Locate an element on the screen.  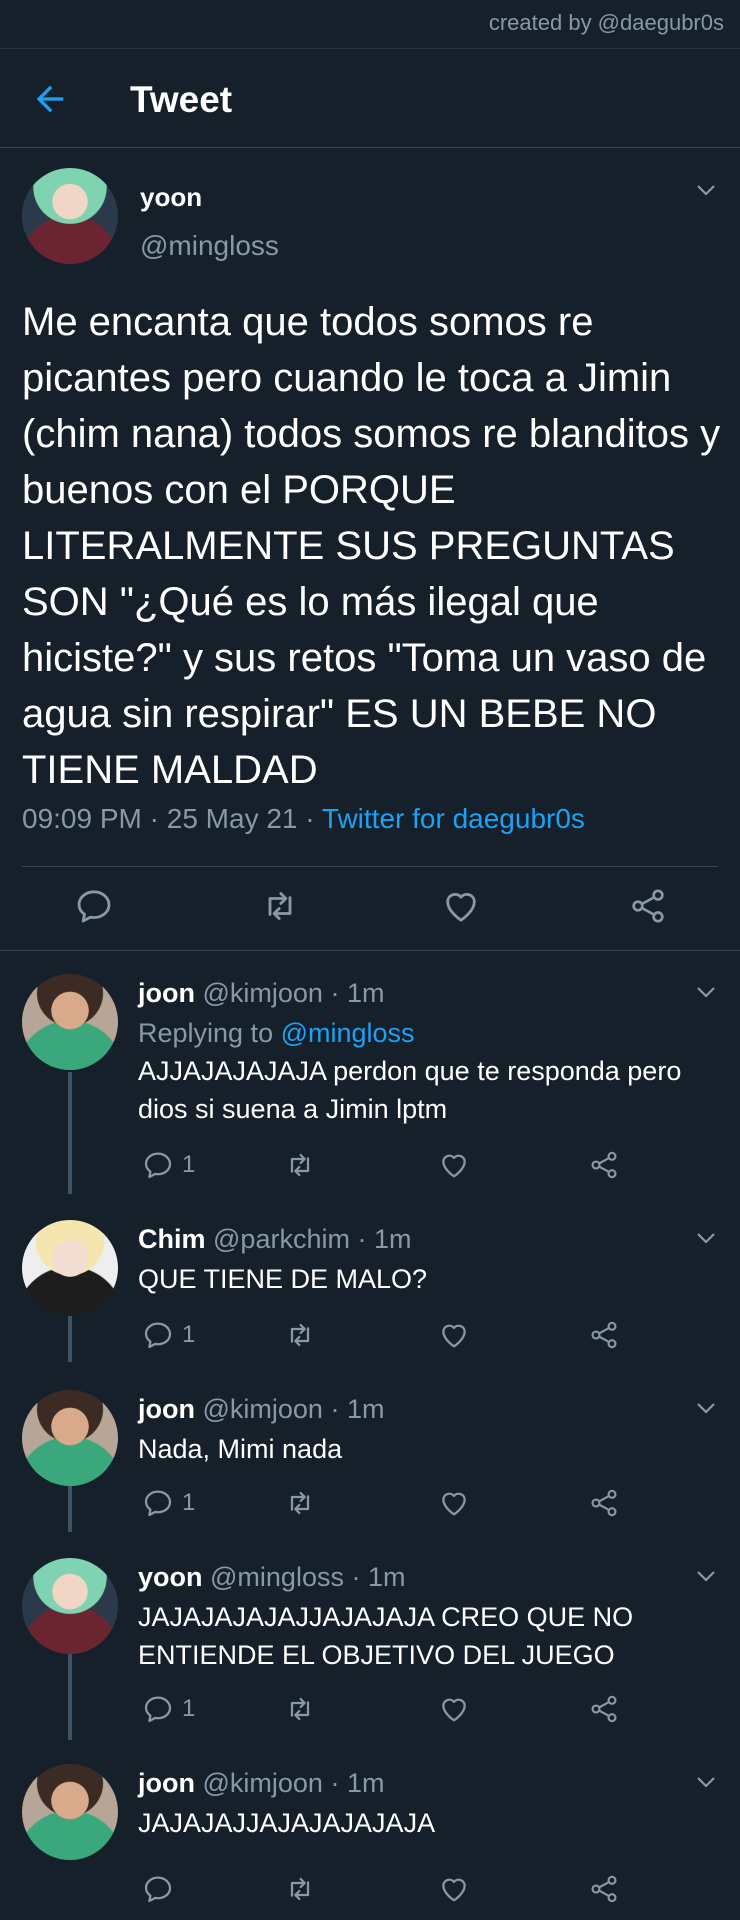
page-title: Tweet is located at coordinates (181, 99).